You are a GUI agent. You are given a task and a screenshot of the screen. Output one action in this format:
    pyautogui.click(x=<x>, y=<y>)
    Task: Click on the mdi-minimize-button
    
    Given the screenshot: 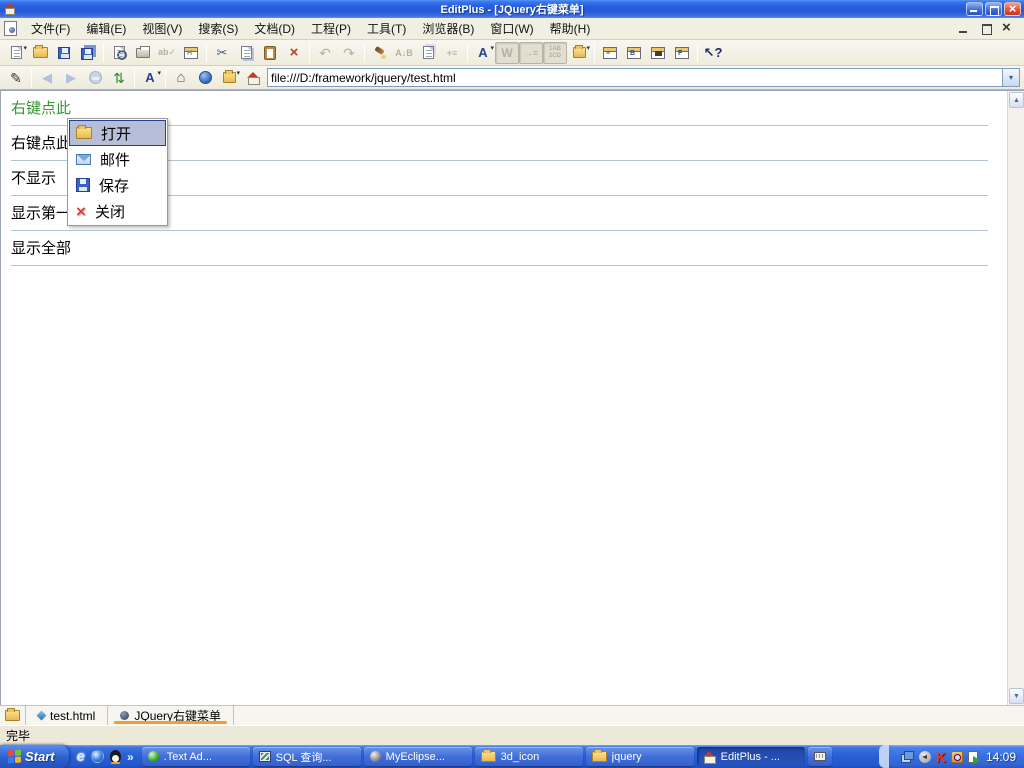 What is the action you would take?
    pyautogui.click(x=964, y=28)
    